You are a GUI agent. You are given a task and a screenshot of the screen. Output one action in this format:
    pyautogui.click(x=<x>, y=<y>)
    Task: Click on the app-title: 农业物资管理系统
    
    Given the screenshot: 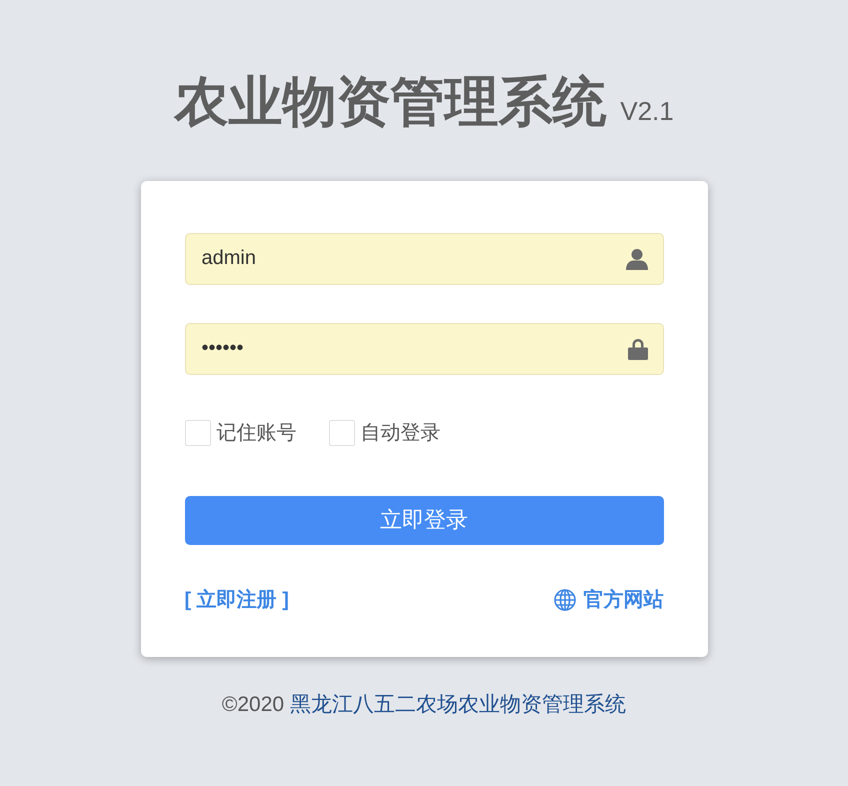 What is the action you would take?
    pyautogui.click(x=390, y=102)
    